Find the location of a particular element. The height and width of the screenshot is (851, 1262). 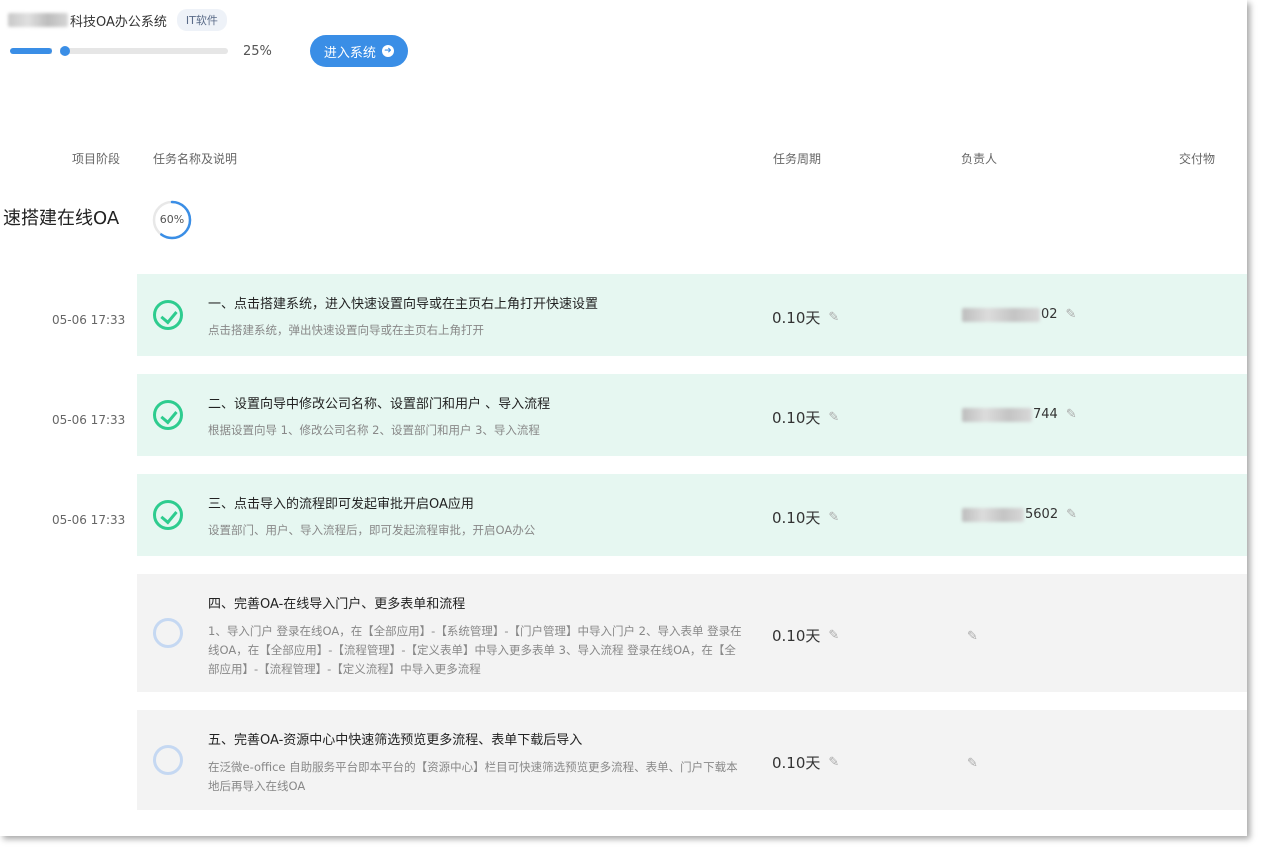

column-header-stage: 项目阶段 is located at coordinates (96, 159).